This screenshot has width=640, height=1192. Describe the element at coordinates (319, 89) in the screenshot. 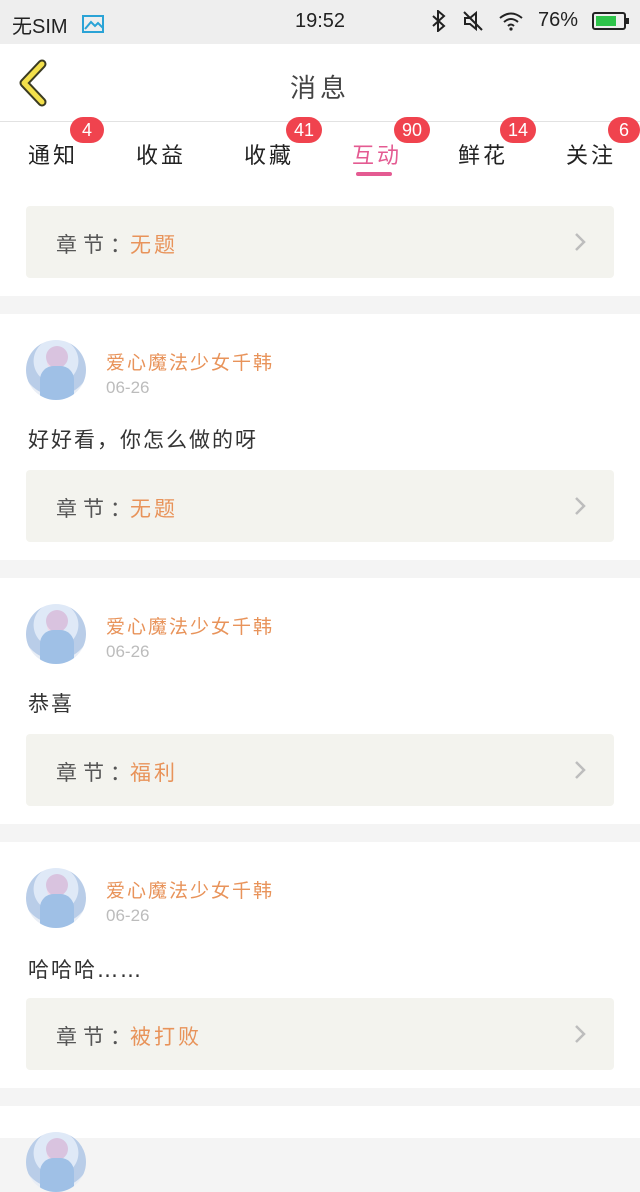

I see `page-title: 消息` at that location.